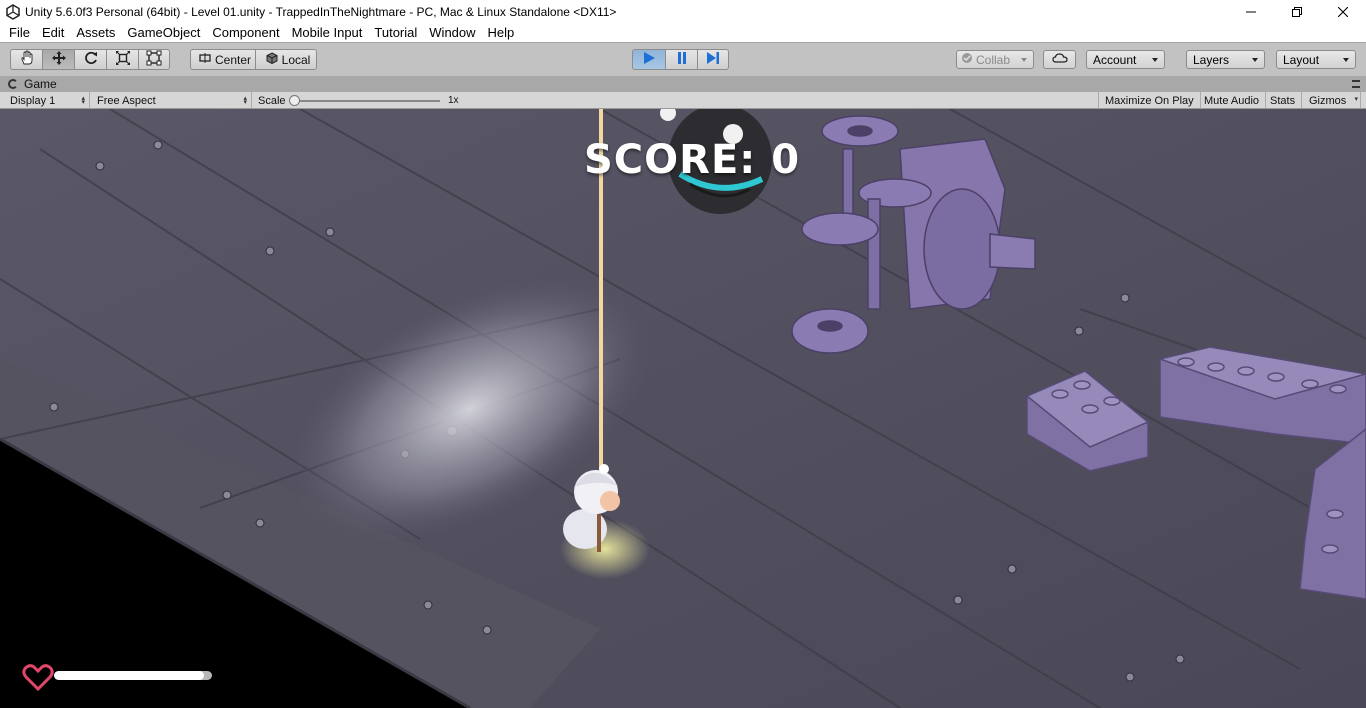 The height and width of the screenshot is (708, 1366). I want to click on cloud-button, so click(1059, 59).